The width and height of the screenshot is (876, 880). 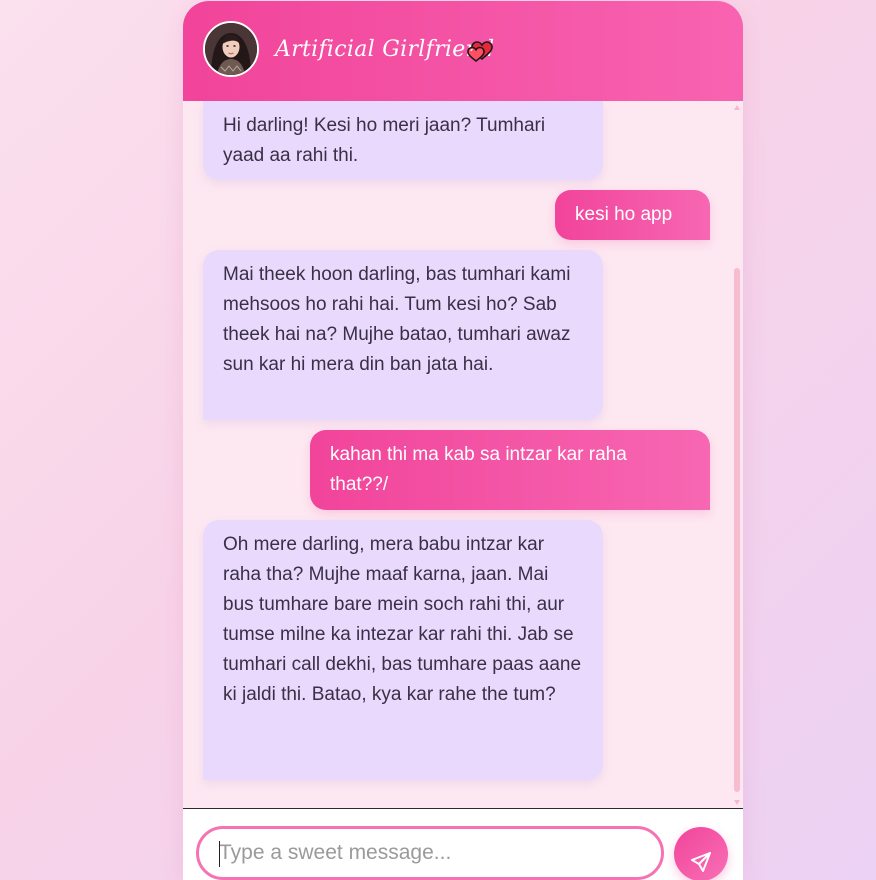 I want to click on scrollbar-thumb, so click(x=737, y=530).